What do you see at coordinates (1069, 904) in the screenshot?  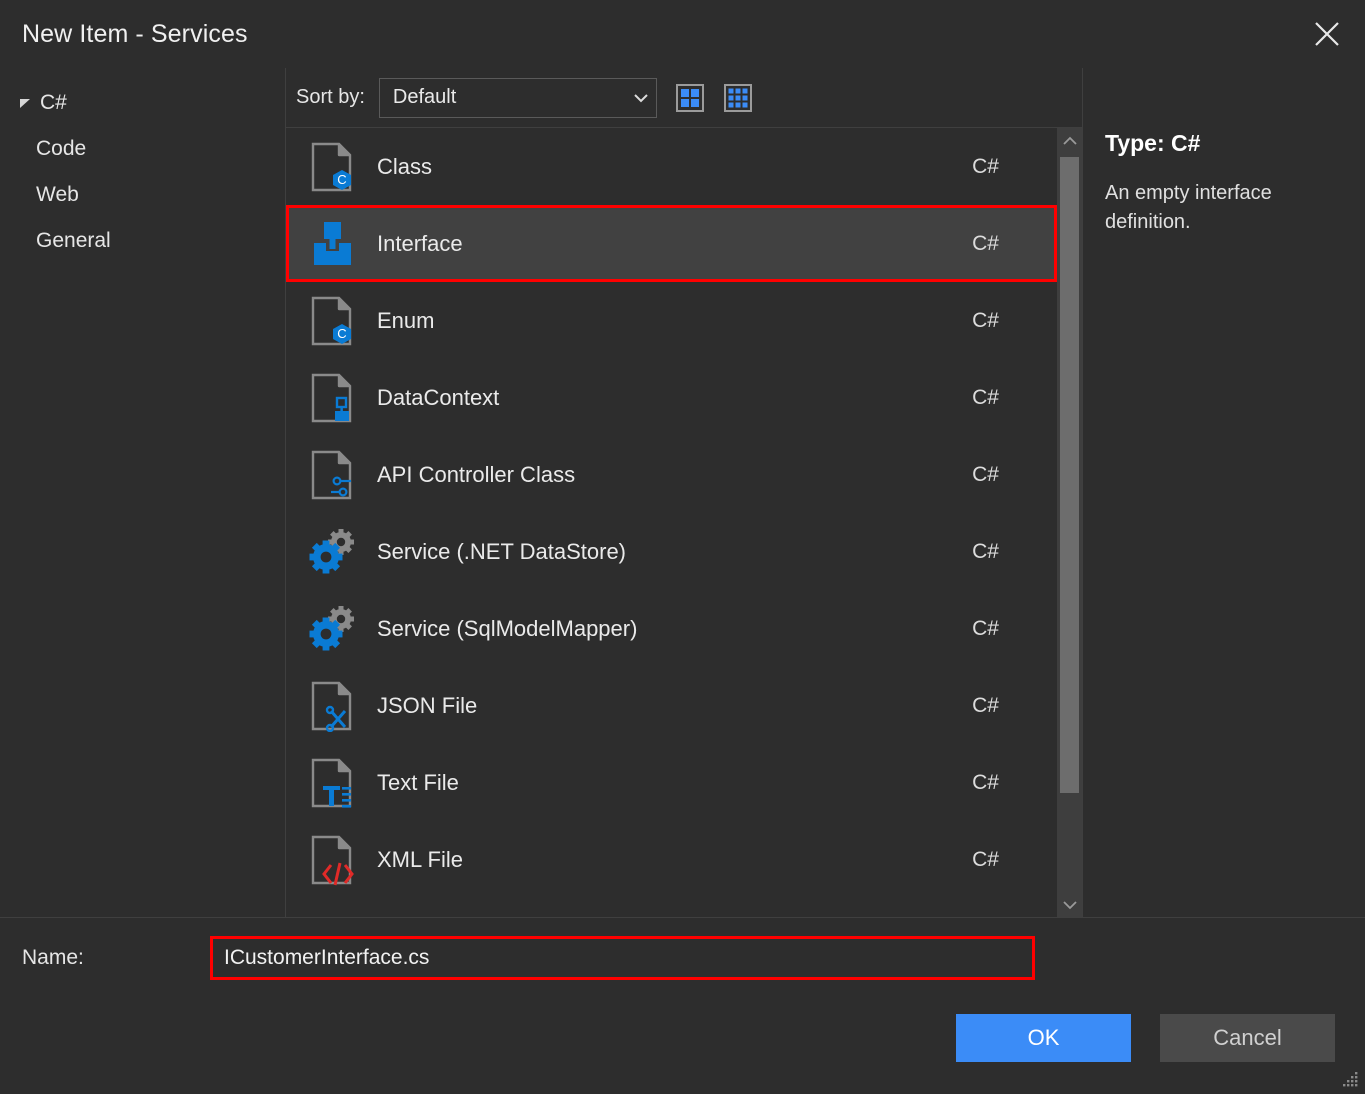 I see `scroll-down-icon` at bounding box center [1069, 904].